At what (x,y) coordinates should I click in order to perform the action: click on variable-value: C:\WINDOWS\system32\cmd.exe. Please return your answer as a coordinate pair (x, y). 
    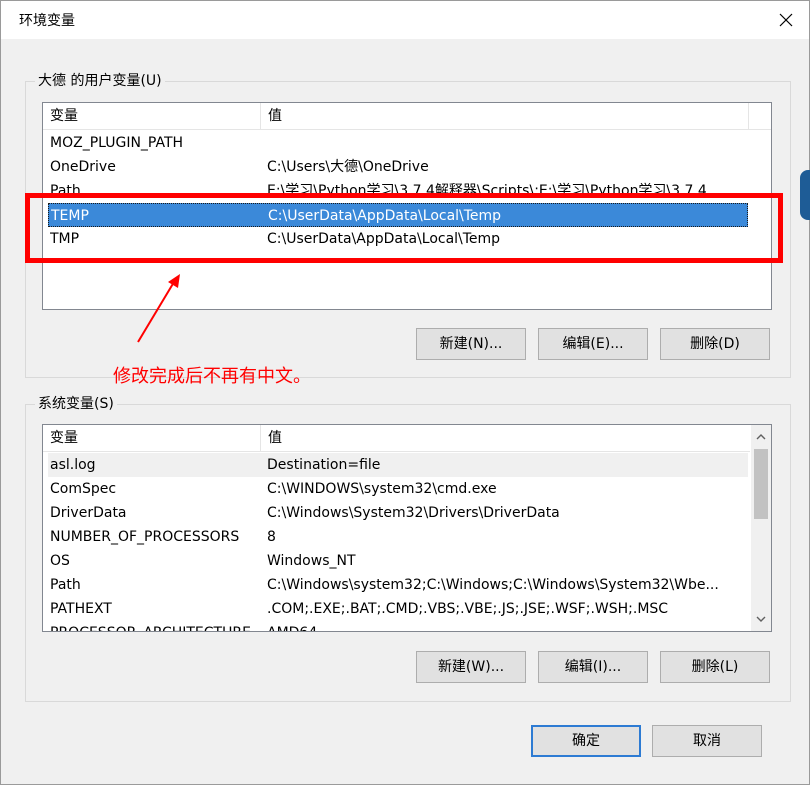
    Looking at the image, I should click on (382, 489).